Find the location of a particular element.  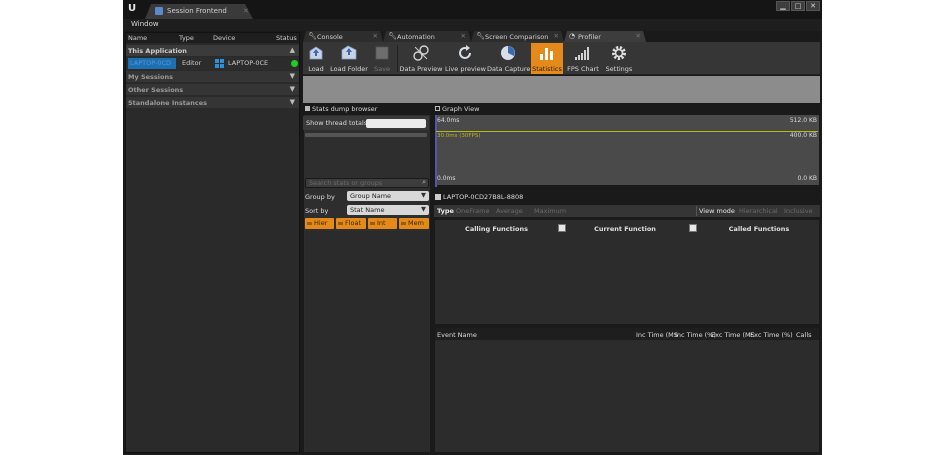

device-header: LAPTOP-0CD27B8L-8808 is located at coordinates (627, 197).